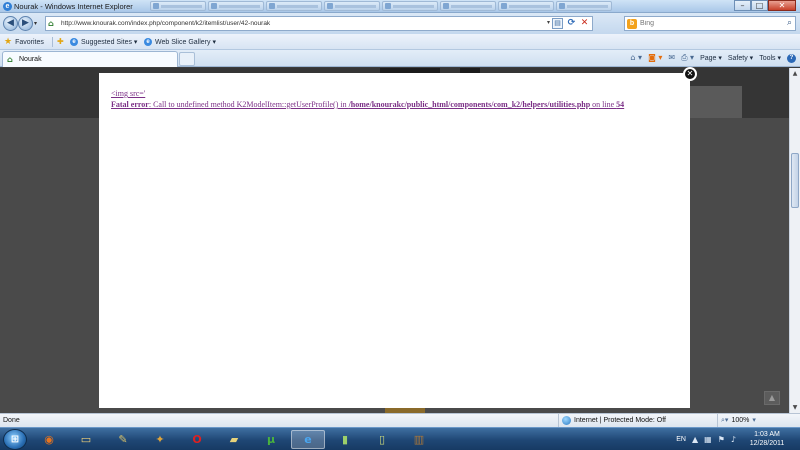 The height and width of the screenshot is (450, 800). What do you see at coordinates (584, 23) in the screenshot?
I see `stop-icon: ✕` at bounding box center [584, 23].